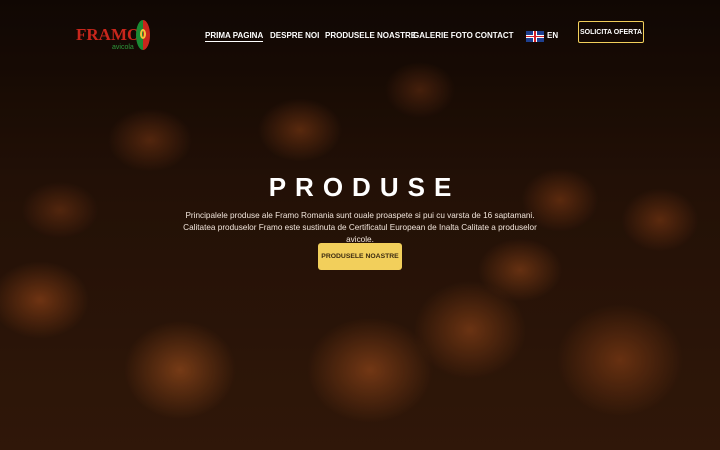 The height and width of the screenshot is (450, 720). Describe the element at coordinates (364, 187) in the screenshot. I see `hero-title: PRODUSE` at that location.